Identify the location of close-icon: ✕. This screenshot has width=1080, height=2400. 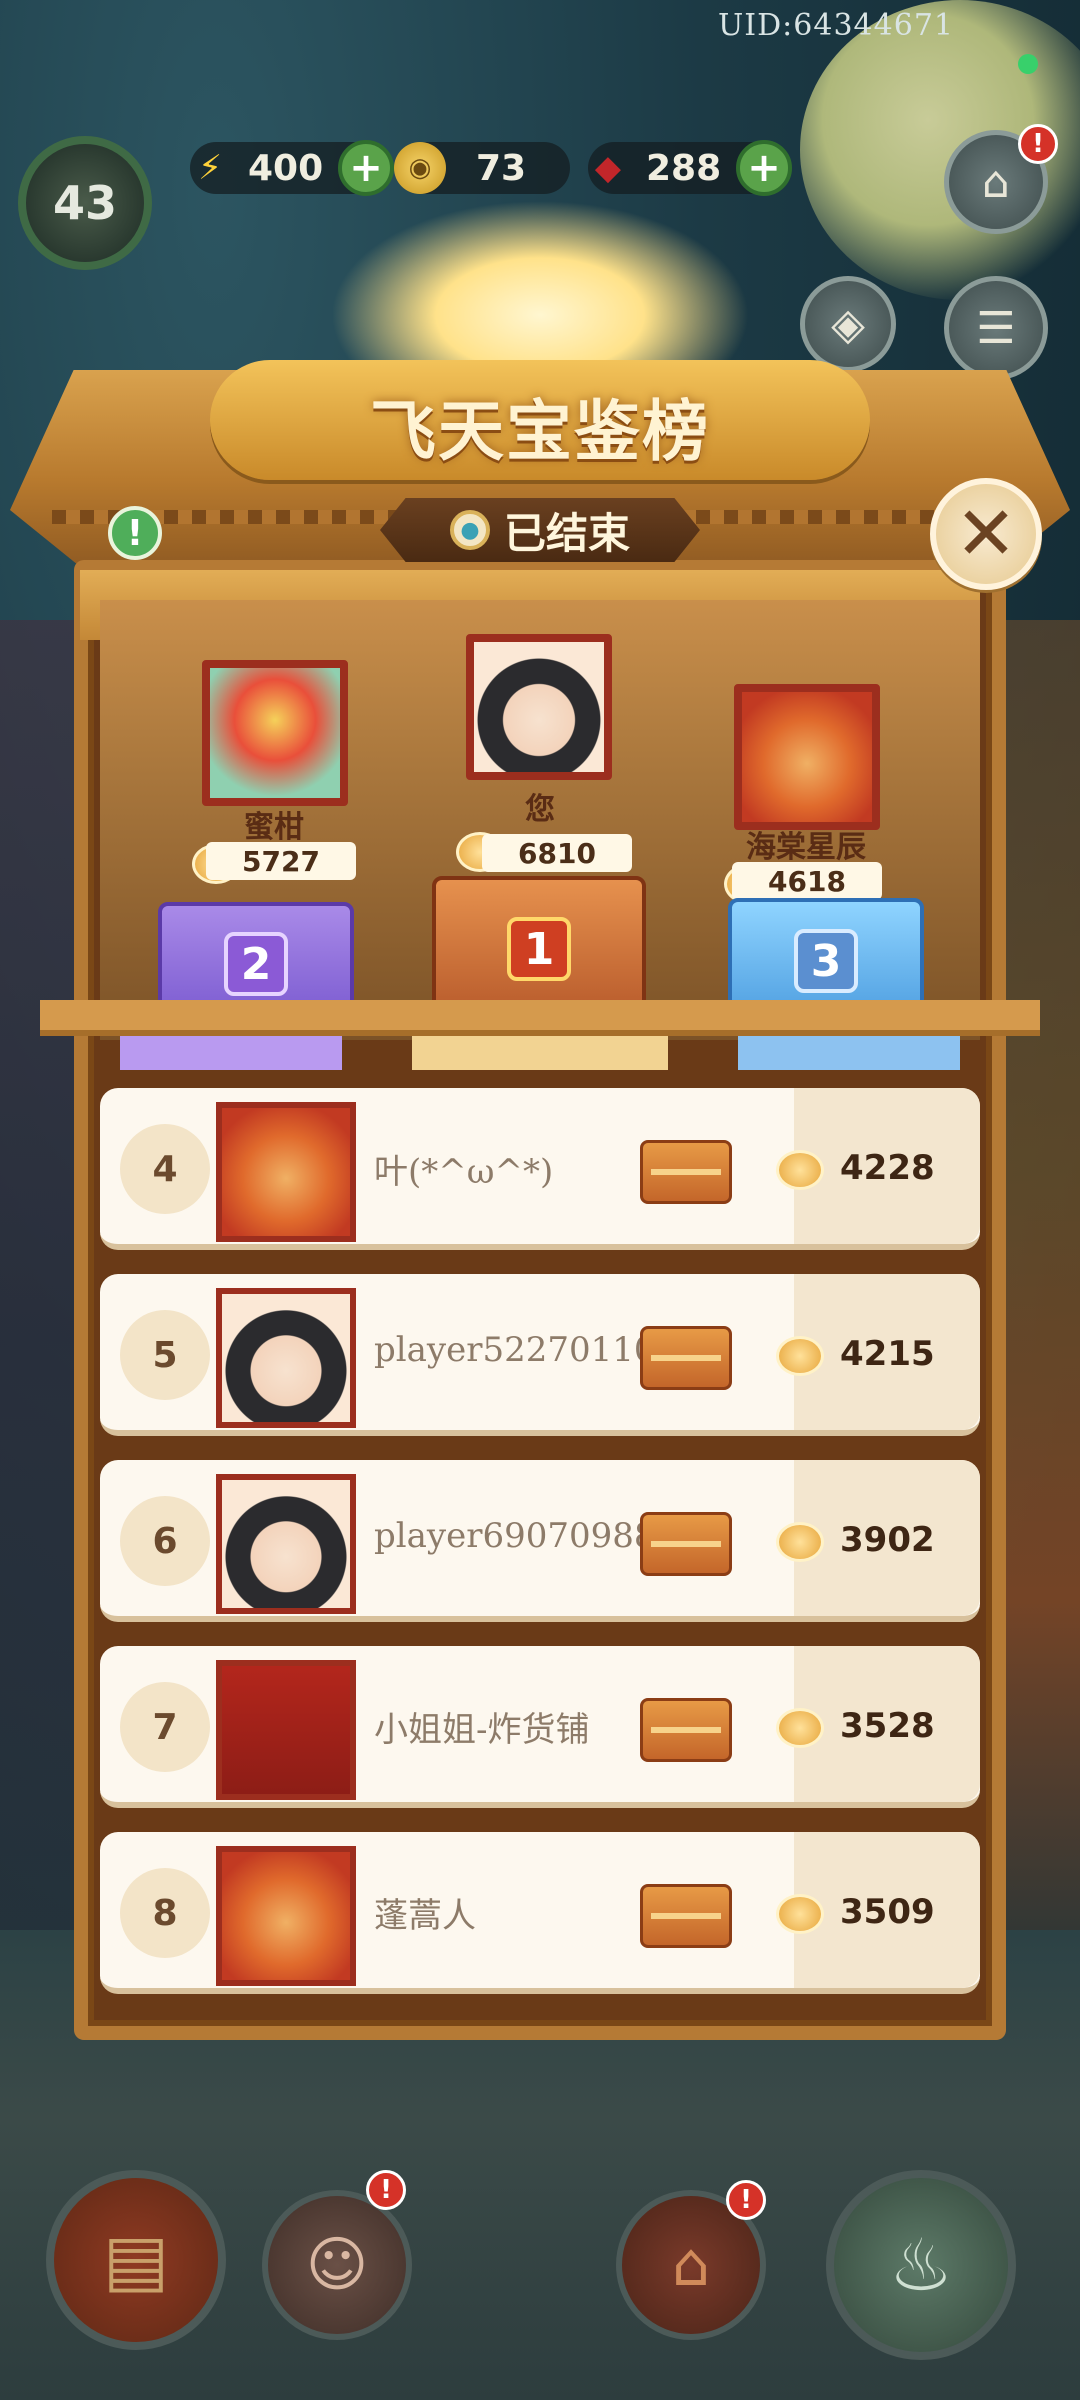
(985, 534).